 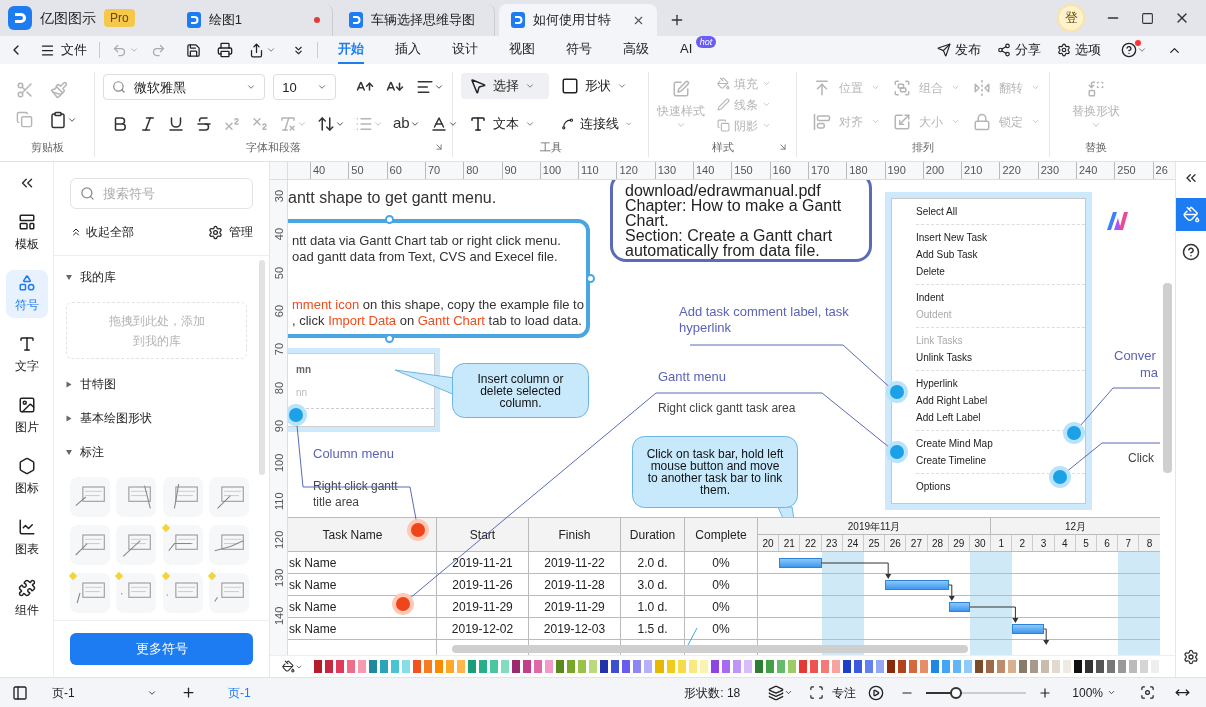 What do you see at coordinates (1065, 543) in the screenshot?
I see `day-header: 4` at bounding box center [1065, 543].